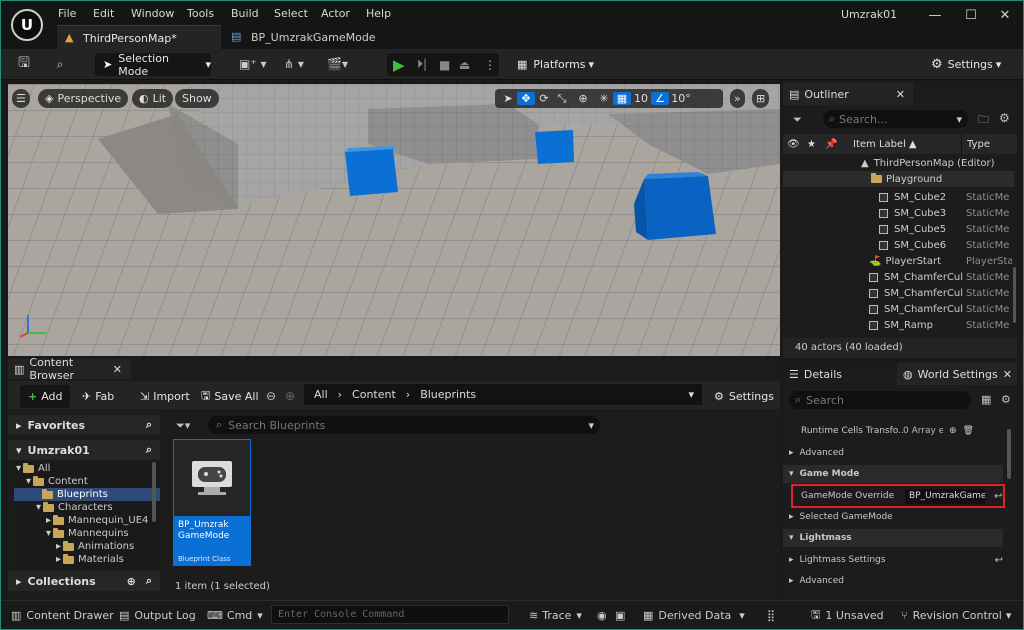 The height and width of the screenshot is (630, 1024). What do you see at coordinates (814, 144) in the screenshot?
I see `star-icon: ★` at bounding box center [814, 144].